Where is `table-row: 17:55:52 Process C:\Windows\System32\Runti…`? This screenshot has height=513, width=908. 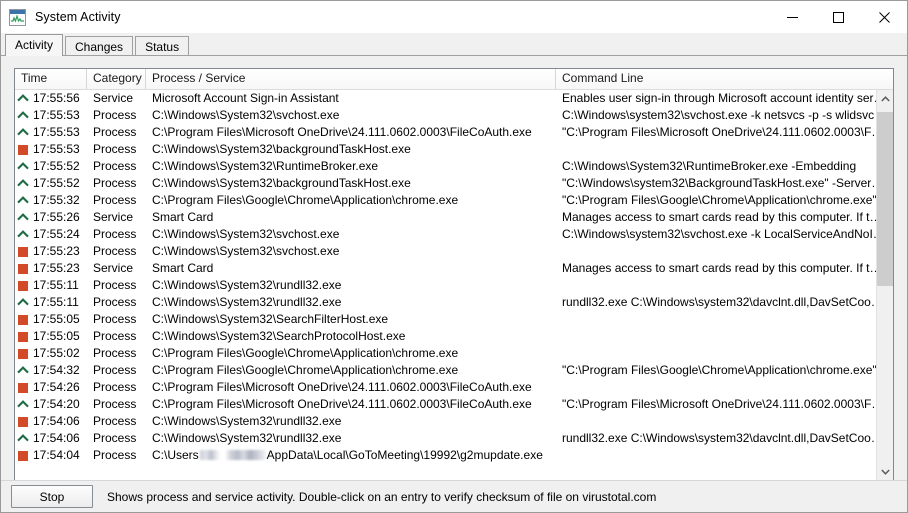
table-row: 17:55:52 Process C:\Windows\System32\Runti… is located at coordinates (454, 166).